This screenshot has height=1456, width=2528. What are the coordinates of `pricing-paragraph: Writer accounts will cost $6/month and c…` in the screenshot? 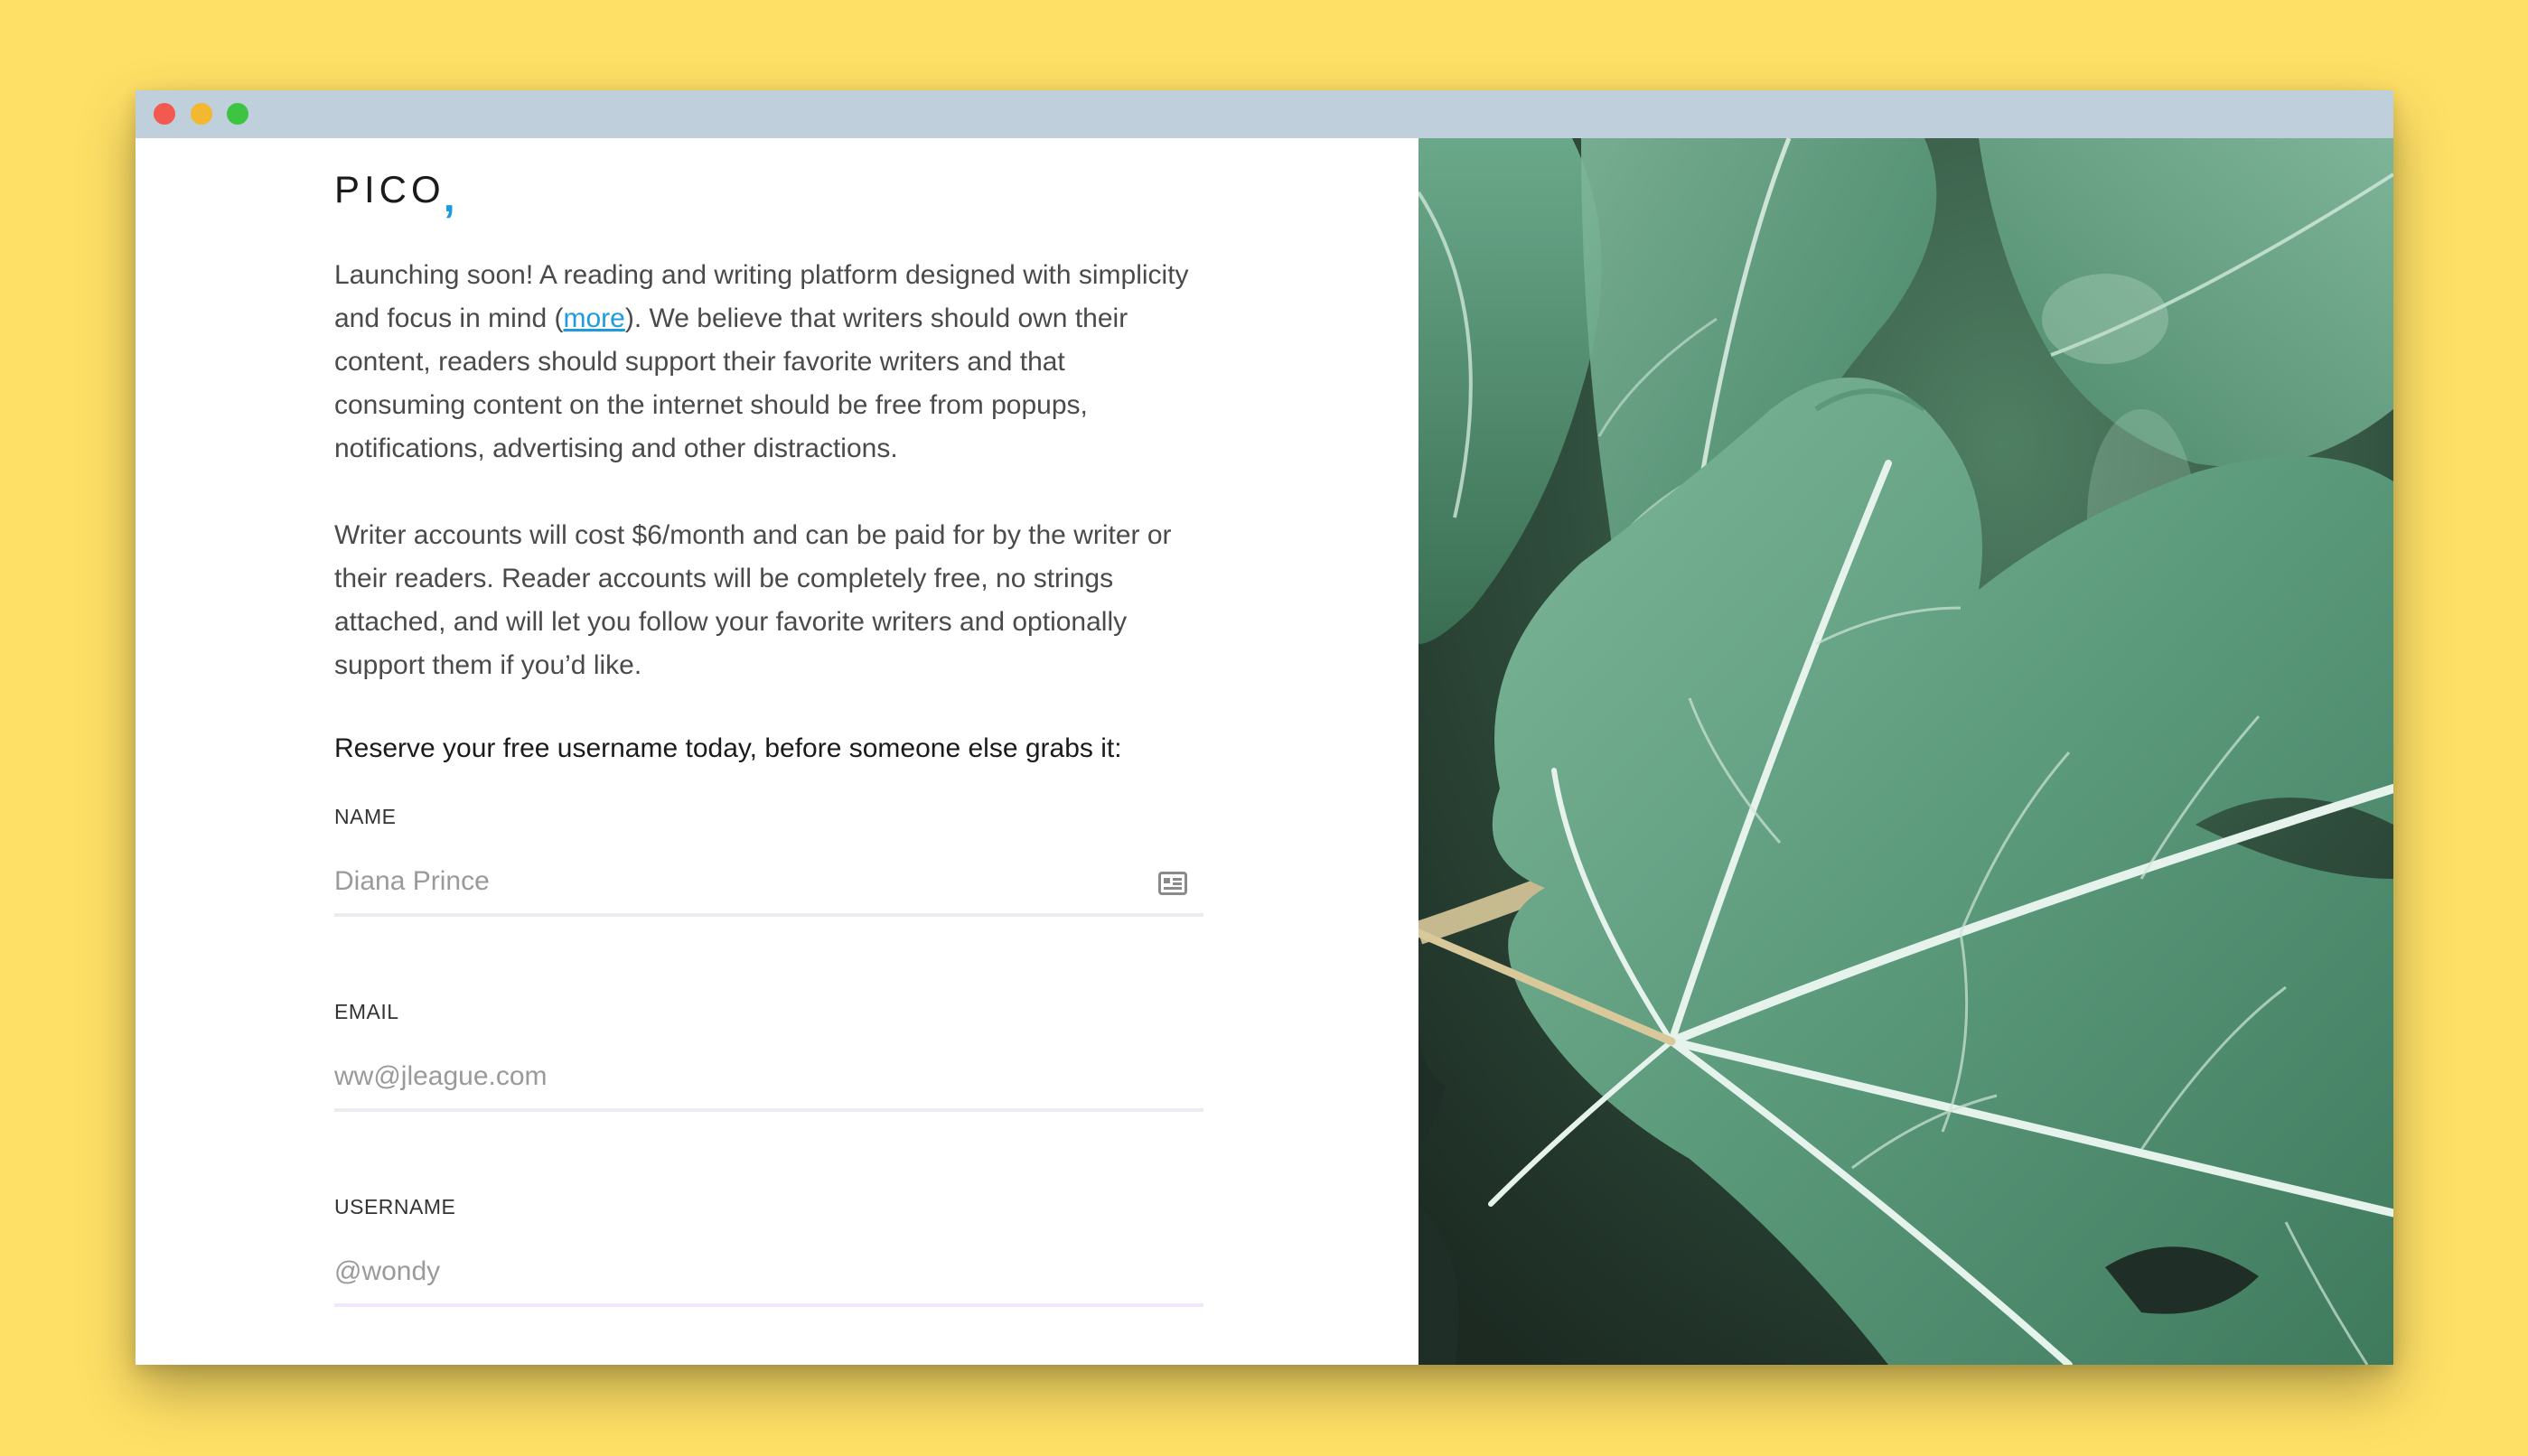 It's located at (753, 600).